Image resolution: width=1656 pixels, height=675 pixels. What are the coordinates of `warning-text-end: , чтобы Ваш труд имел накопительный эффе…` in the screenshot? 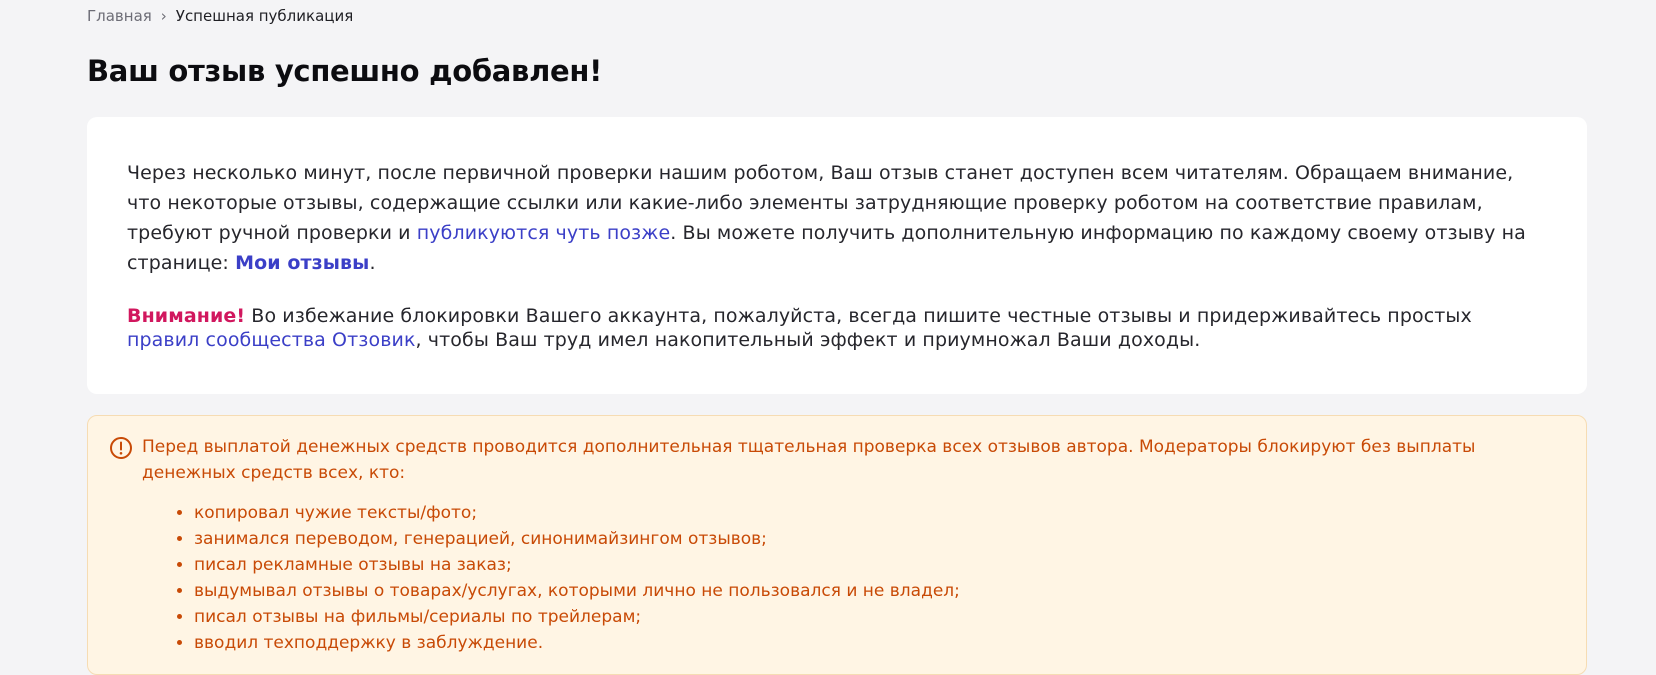 It's located at (808, 340).